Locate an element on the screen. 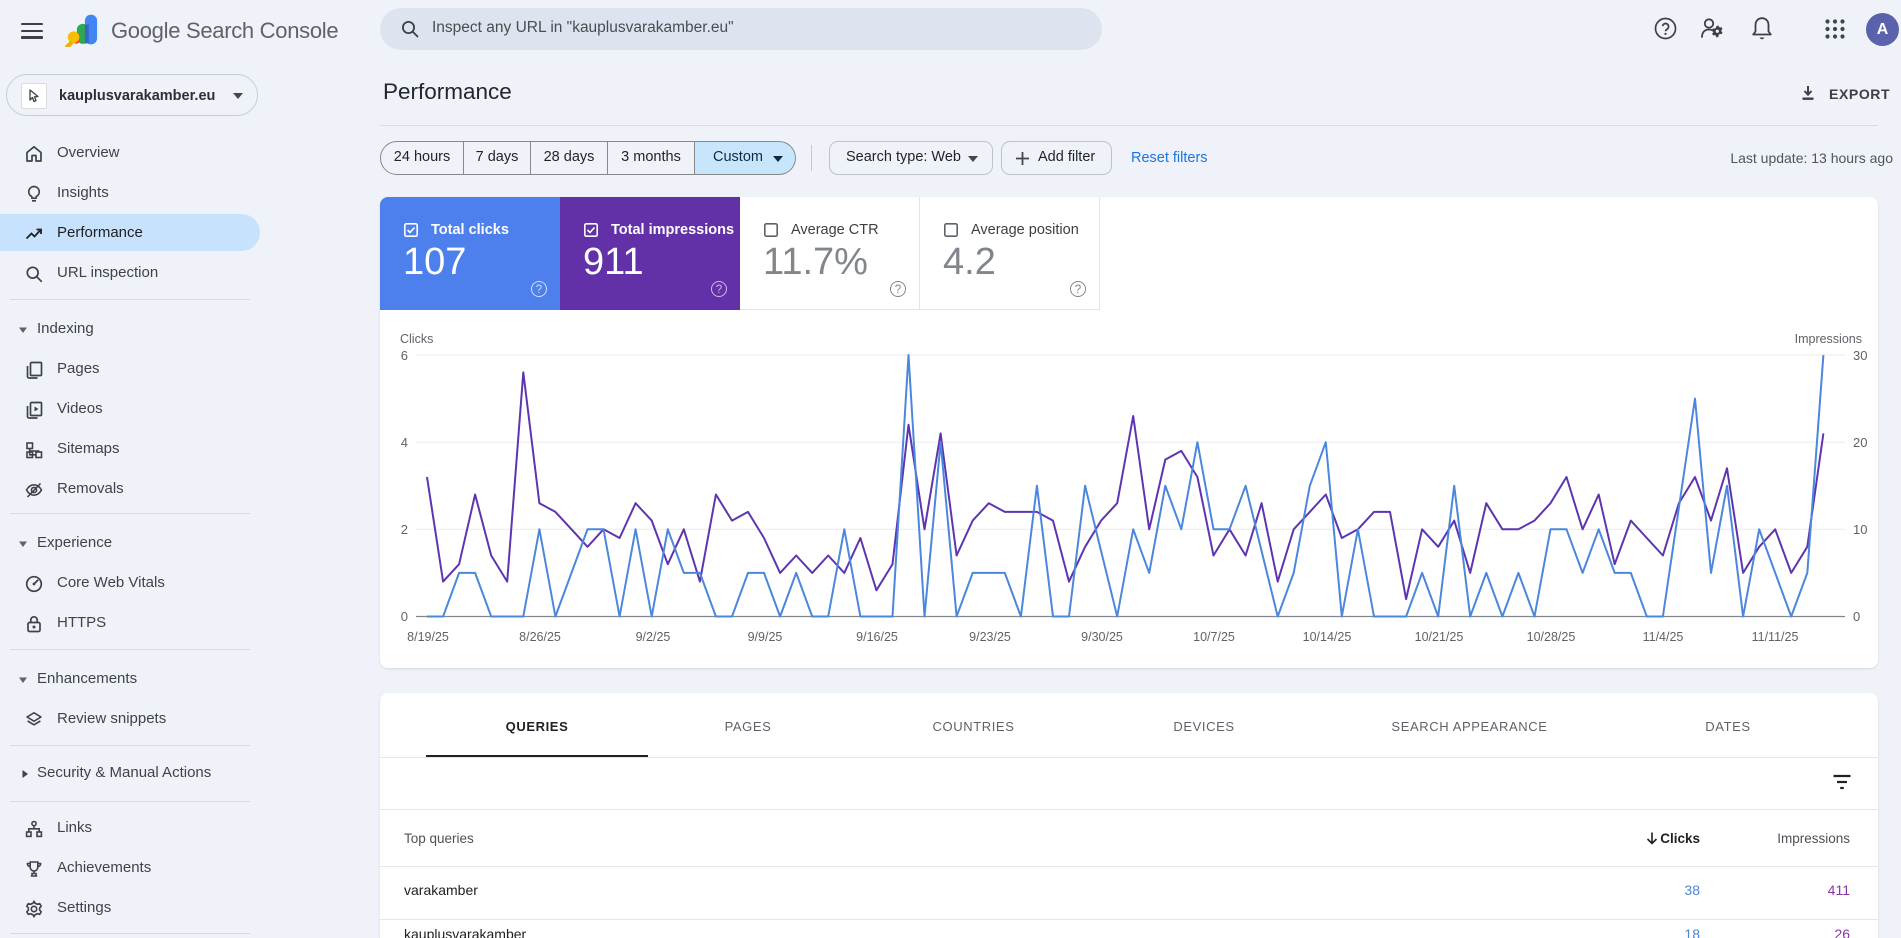  svg-text: 9/23/25 is located at coordinates (990, 637).